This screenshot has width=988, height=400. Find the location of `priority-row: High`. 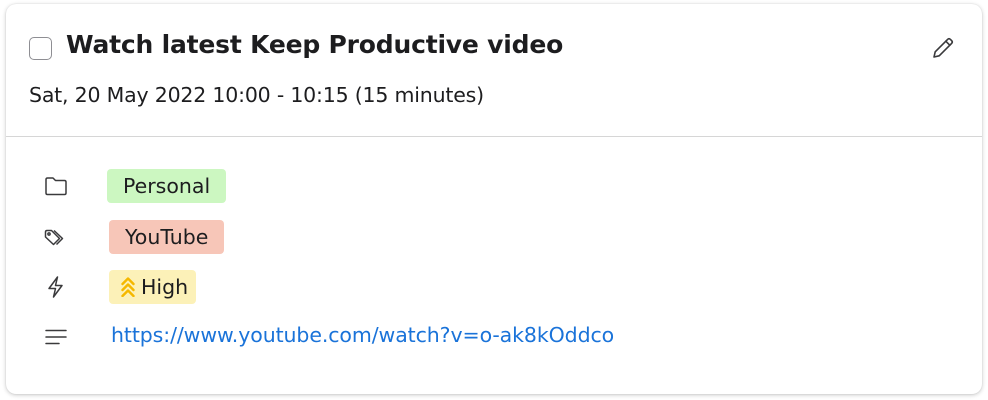

priority-row: High is located at coordinates (494, 287).